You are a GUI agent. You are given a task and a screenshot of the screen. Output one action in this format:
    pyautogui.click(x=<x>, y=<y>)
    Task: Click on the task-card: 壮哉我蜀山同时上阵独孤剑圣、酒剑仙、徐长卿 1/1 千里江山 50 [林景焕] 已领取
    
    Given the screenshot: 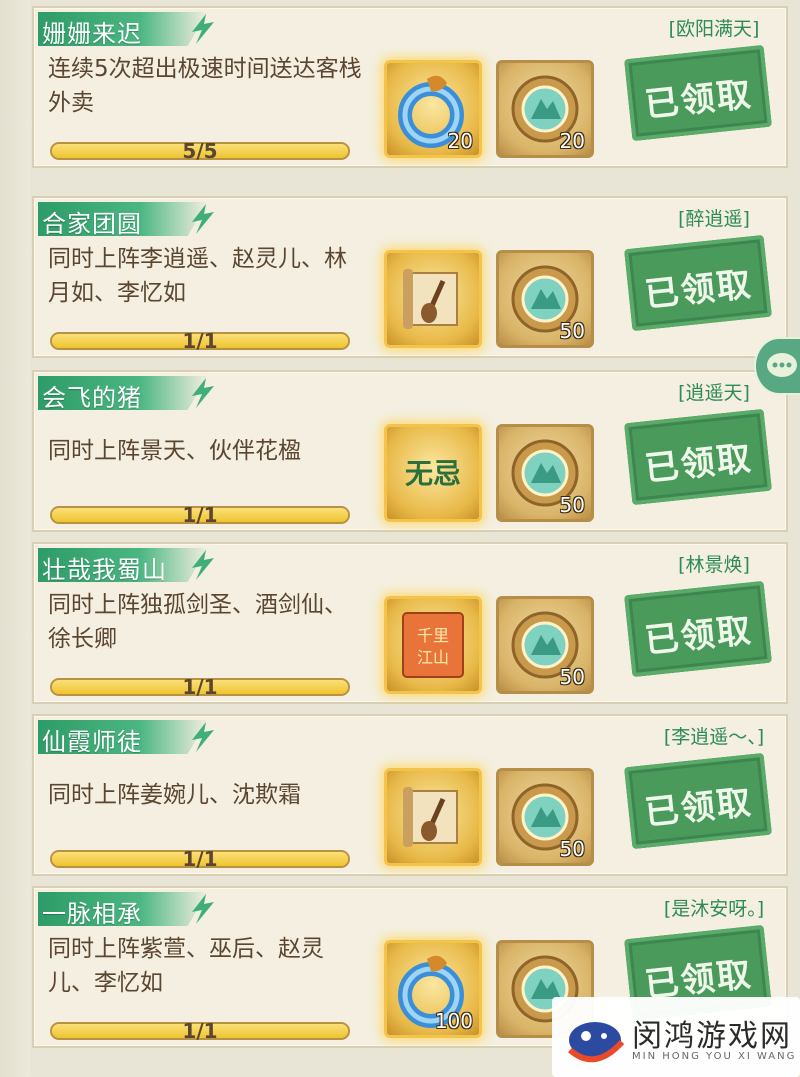 What is the action you would take?
    pyautogui.click(x=410, y=623)
    